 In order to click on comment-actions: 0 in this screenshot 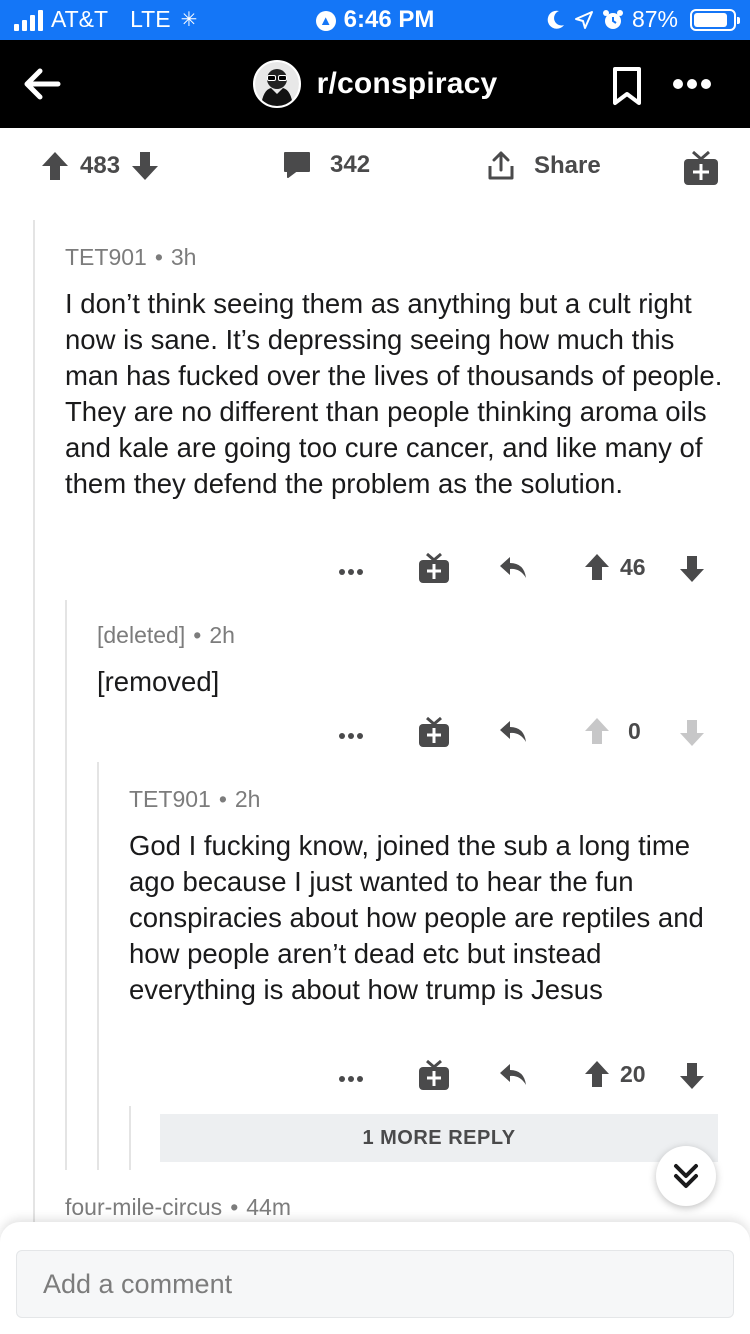, I will do `click(528, 734)`.